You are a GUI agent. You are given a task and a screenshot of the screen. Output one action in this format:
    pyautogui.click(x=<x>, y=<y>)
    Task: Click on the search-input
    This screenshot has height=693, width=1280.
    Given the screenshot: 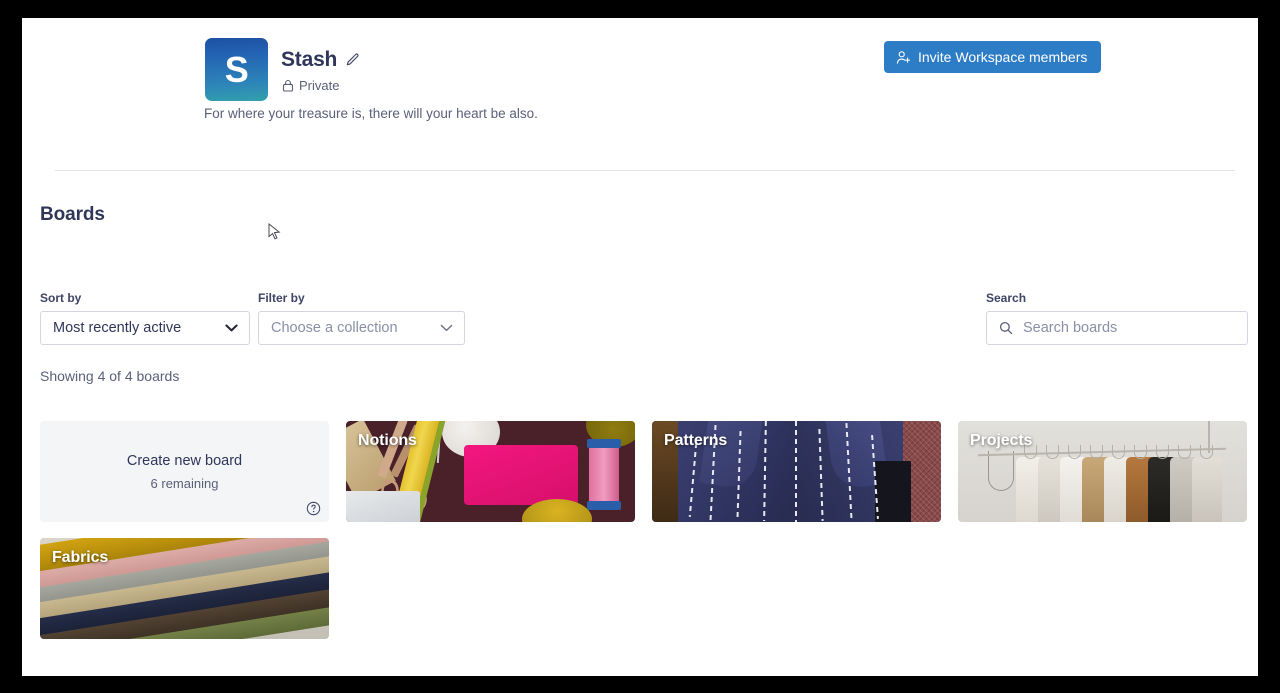 What is the action you would take?
    pyautogui.click(x=1129, y=328)
    